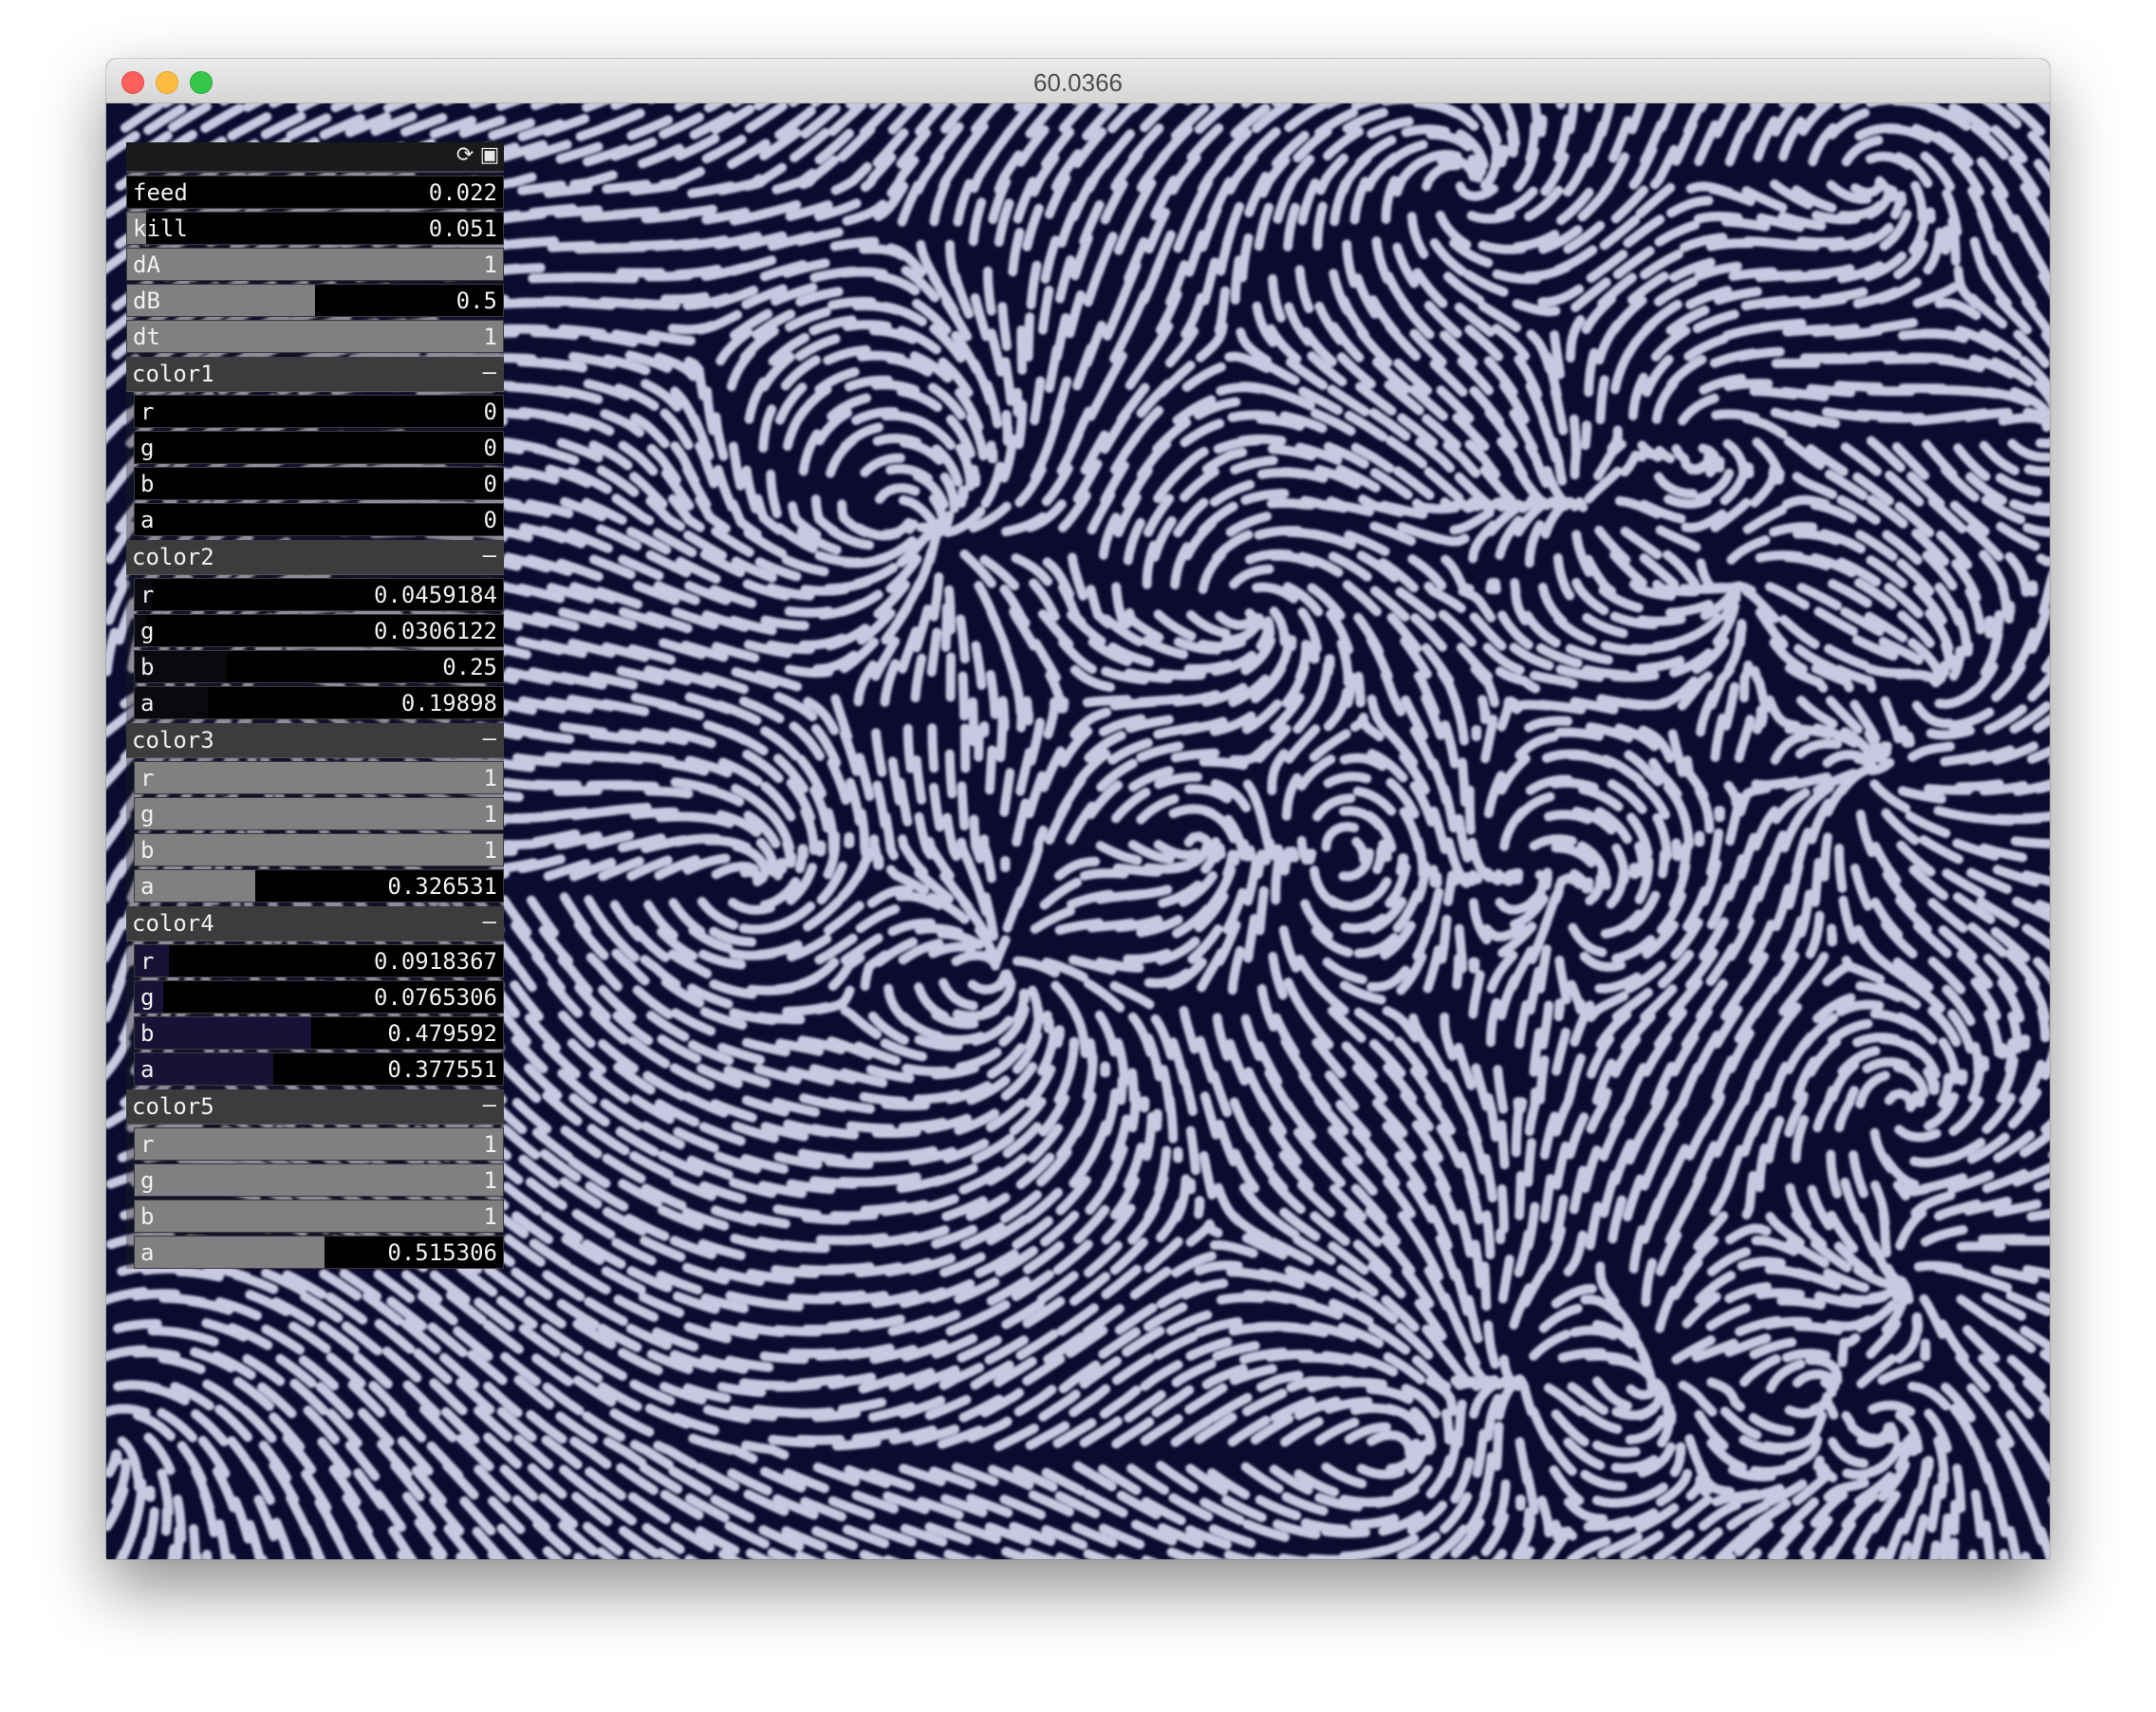 This screenshot has width=2156, height=1712. Describe the element at coordinates (448, 703) in the screenshot. I see `slider-value: 0.19898` at that location.